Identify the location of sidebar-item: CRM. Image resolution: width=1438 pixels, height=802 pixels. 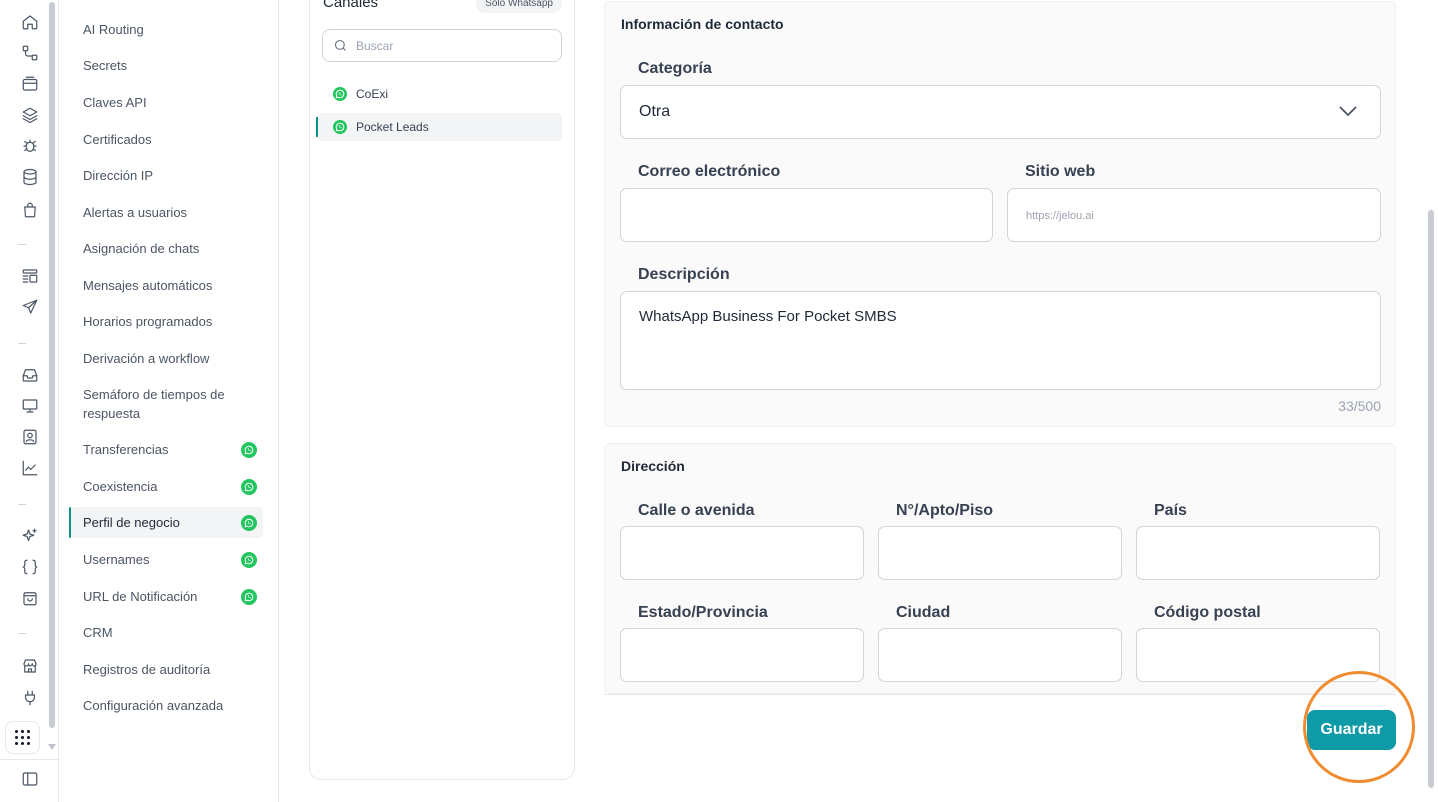
(167, 632).